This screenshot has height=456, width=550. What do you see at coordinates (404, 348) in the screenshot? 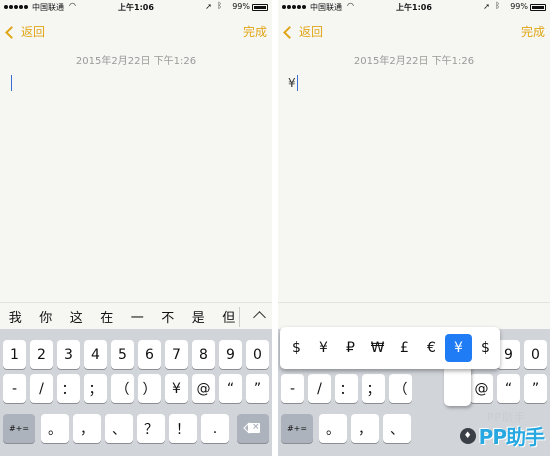
I see `currency-option: £` at bounding box center [404, 348].